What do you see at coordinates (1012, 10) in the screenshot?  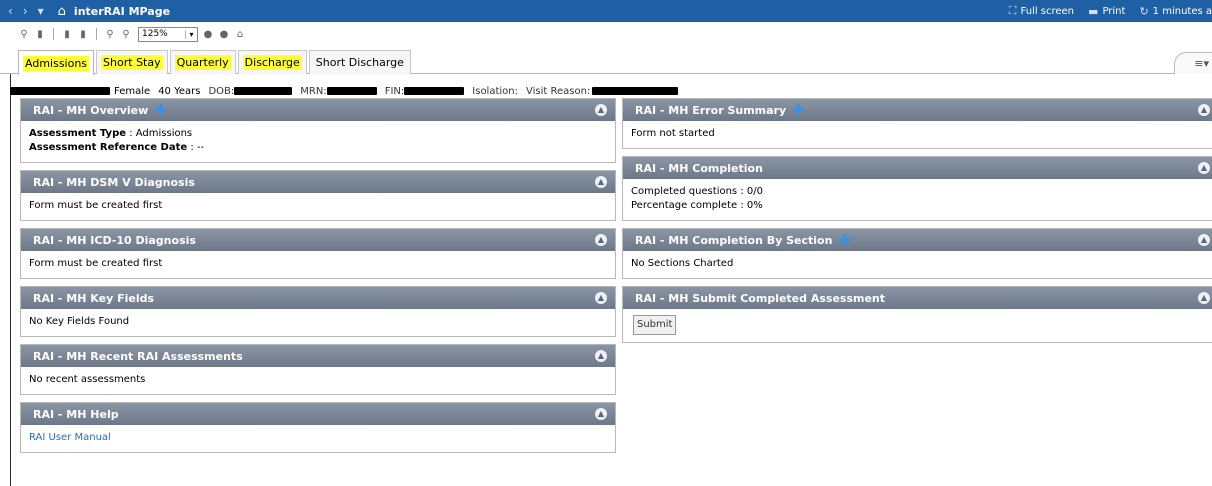 I see `fullscreen-icon: ⛶` at bounding box center [1012, 10].